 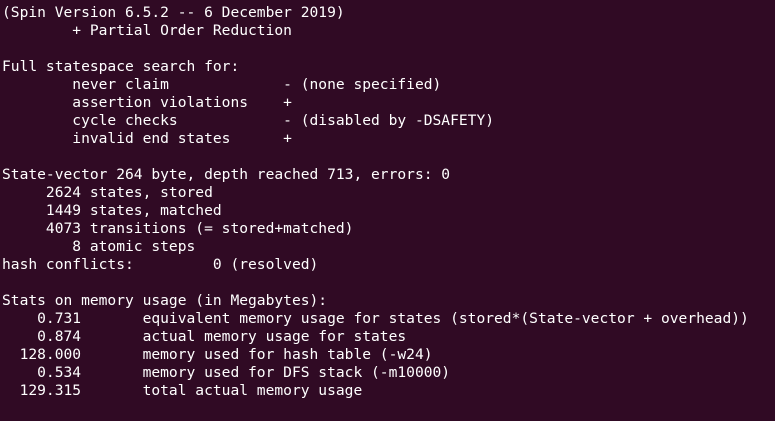 I want to click on cycle-checks-line: cycle checks - (disabled by -DSAFETY), so click(x=248, y=120).